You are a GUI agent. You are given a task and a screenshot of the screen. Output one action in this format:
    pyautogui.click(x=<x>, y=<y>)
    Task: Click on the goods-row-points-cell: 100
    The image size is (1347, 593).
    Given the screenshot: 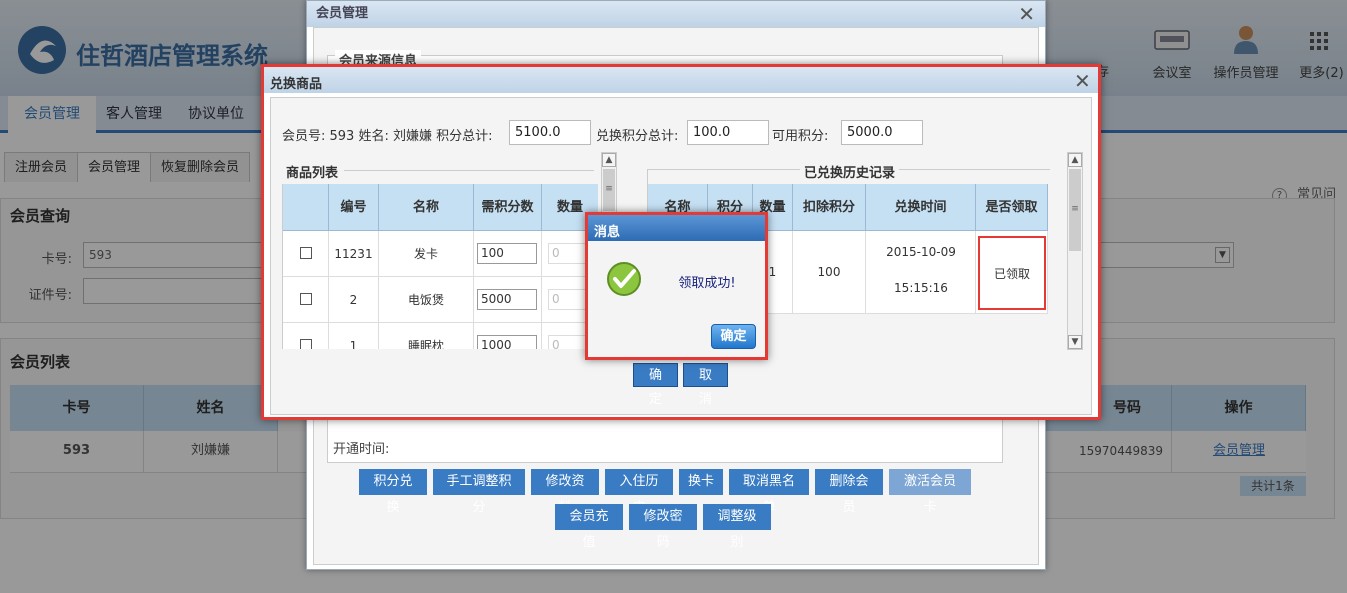 What is the action you would take?
    pyautogui.click(x=508, y=254)
    